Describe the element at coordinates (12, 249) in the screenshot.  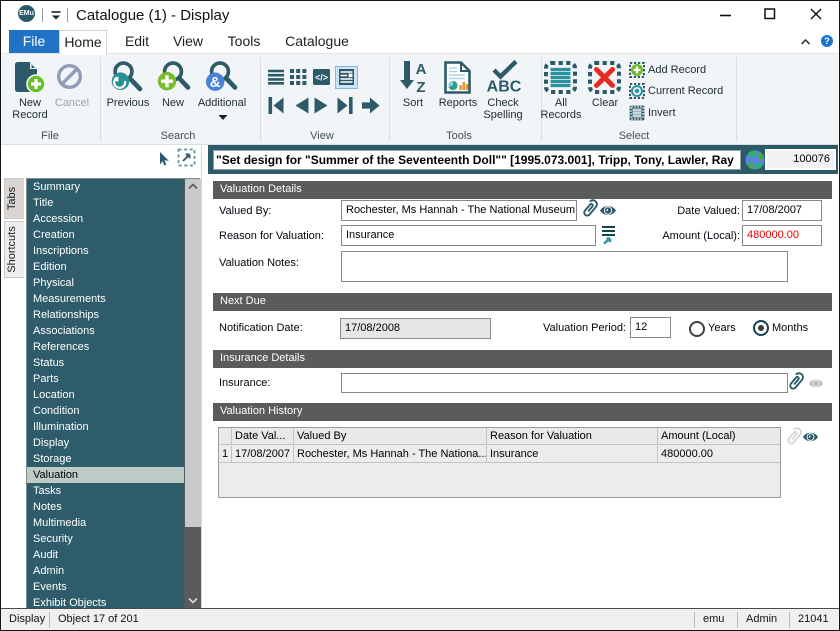
I see `svg-text: Shortcuts` at that location.